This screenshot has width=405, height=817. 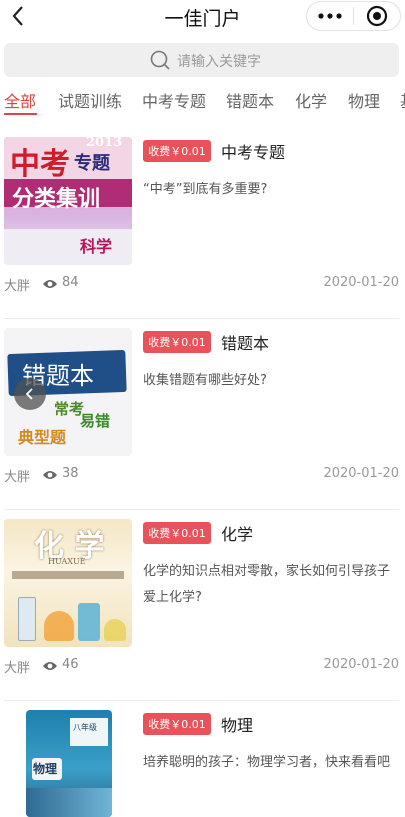 What do you see at coordinates (68, 583) in the screenshot?
I see `article-thumbnail: 化 学 HUAXUE` at bounding box center [68, 583].